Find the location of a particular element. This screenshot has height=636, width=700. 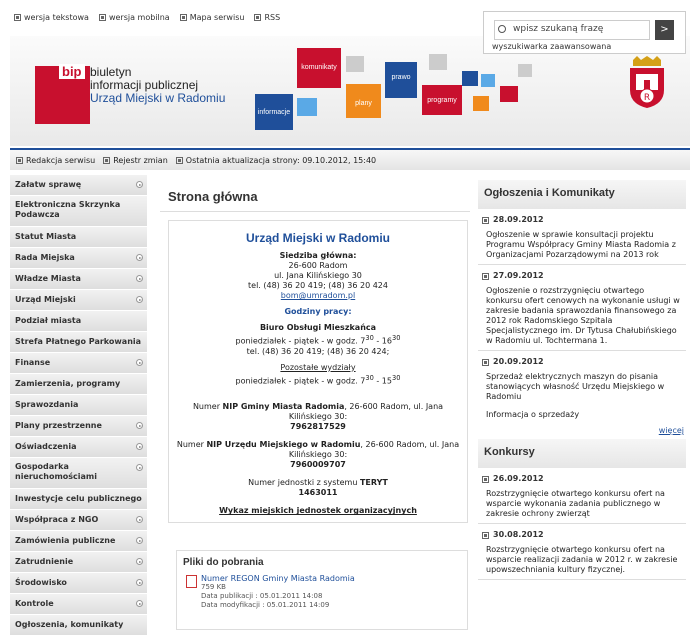

sidebar-item-label: Kontrole is located at coordinates (34, 603).